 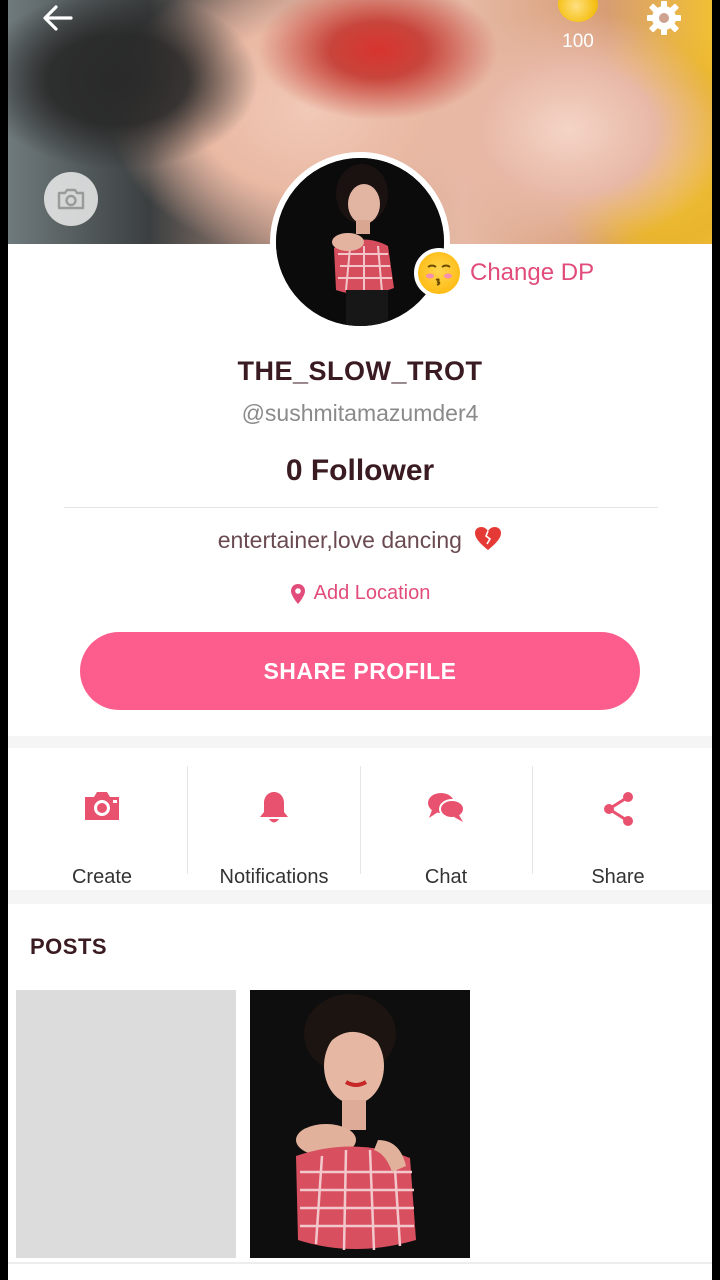 I want to click on share-label: Share, so click(x=618, y=877).